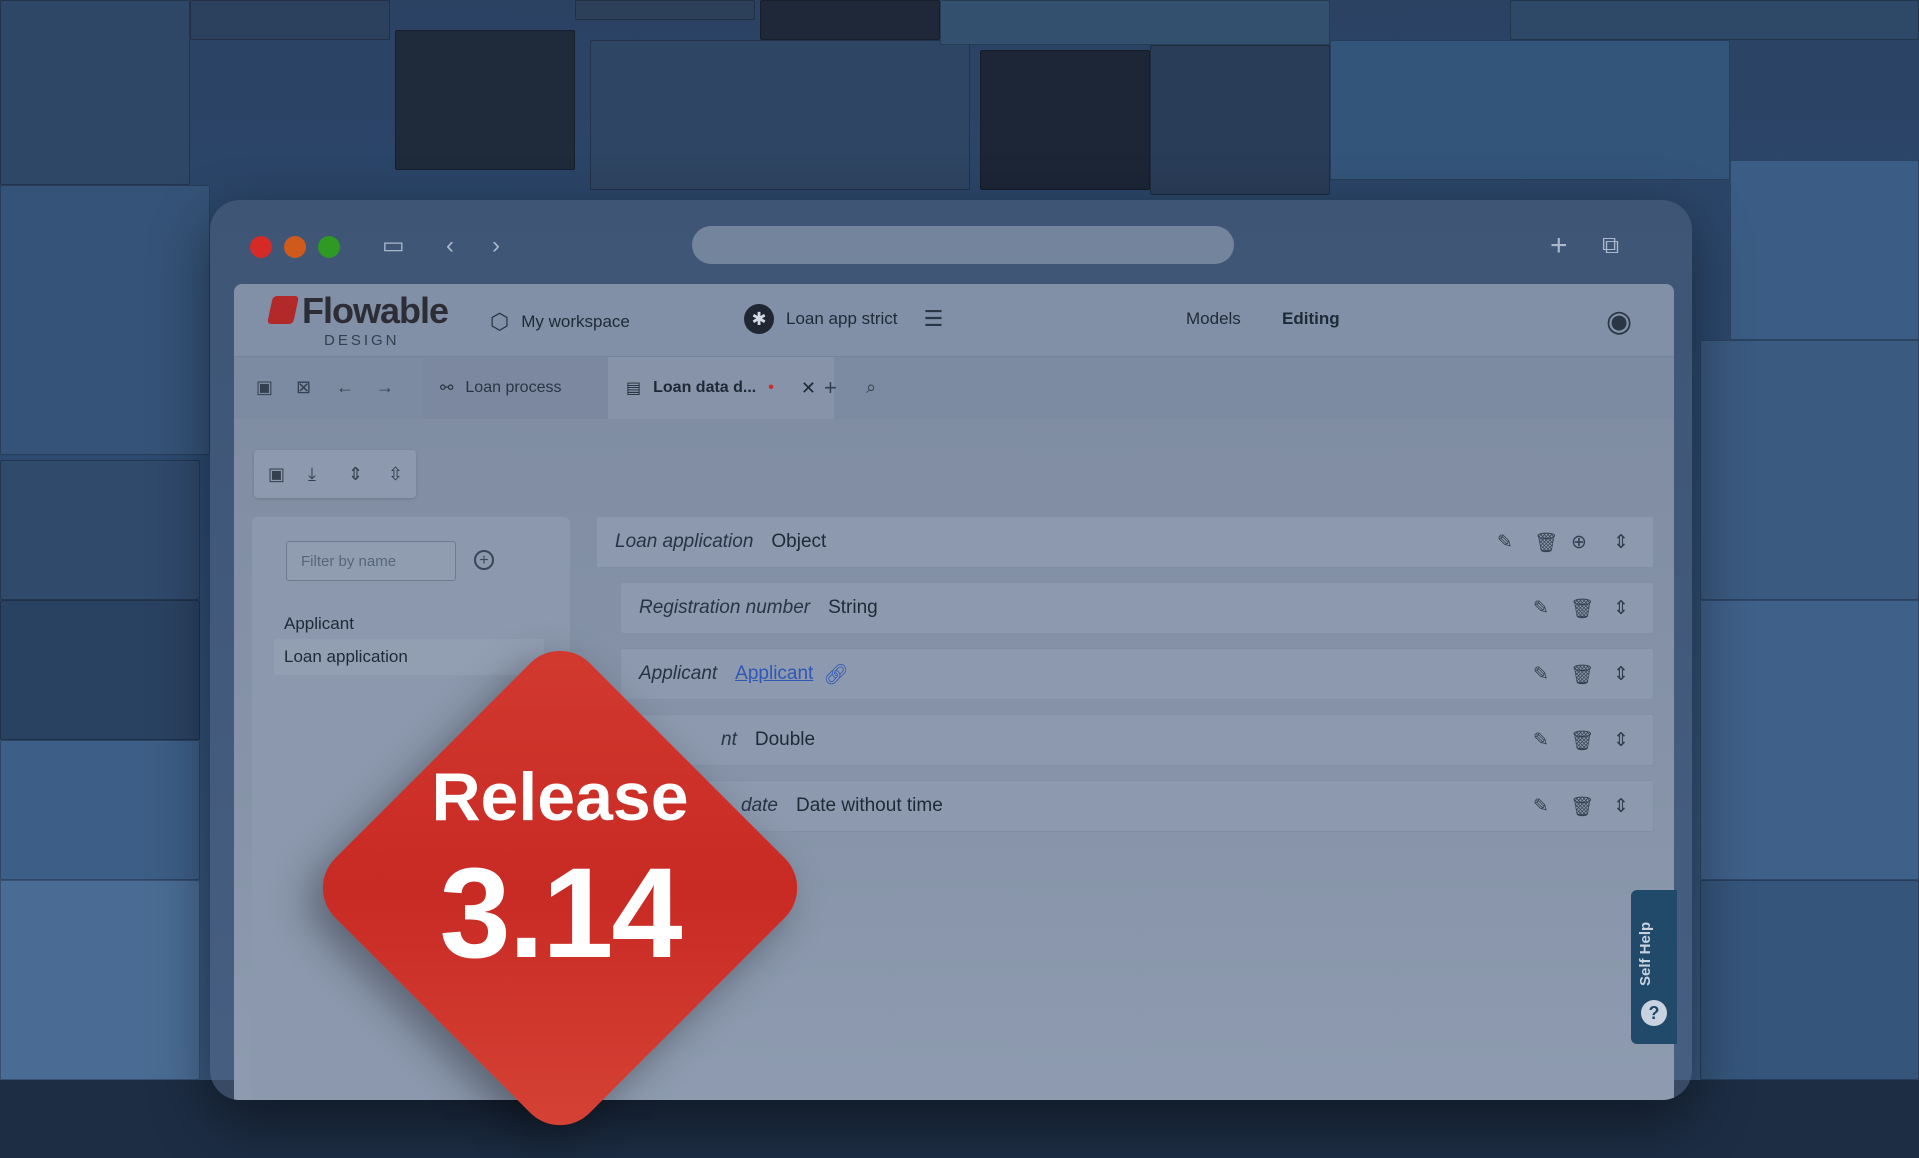 The image size is (1919, 1158). Describe the element at coordinates (1559, 246) in the screenshot. I see `new-tab-icon: +` at that location.